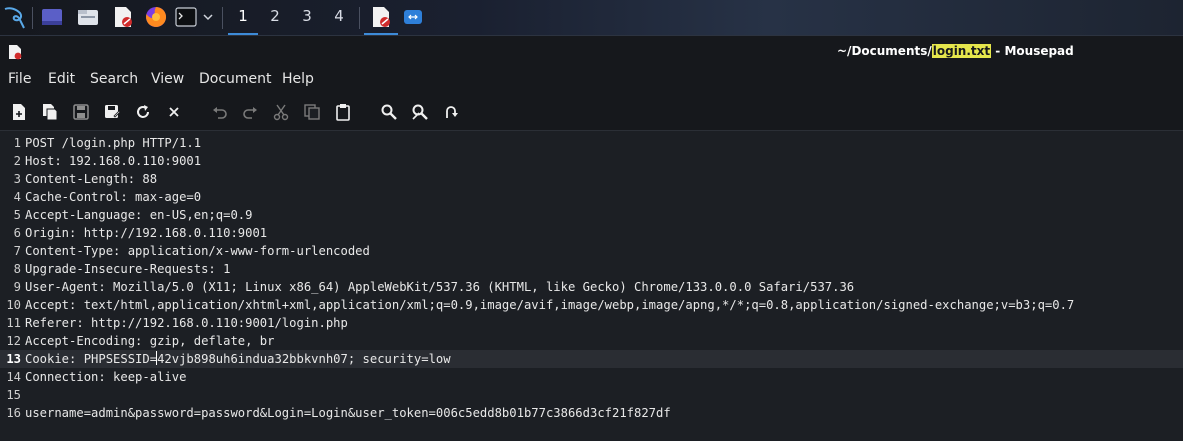  I want to click on line-number: 3, so click(17, 179).